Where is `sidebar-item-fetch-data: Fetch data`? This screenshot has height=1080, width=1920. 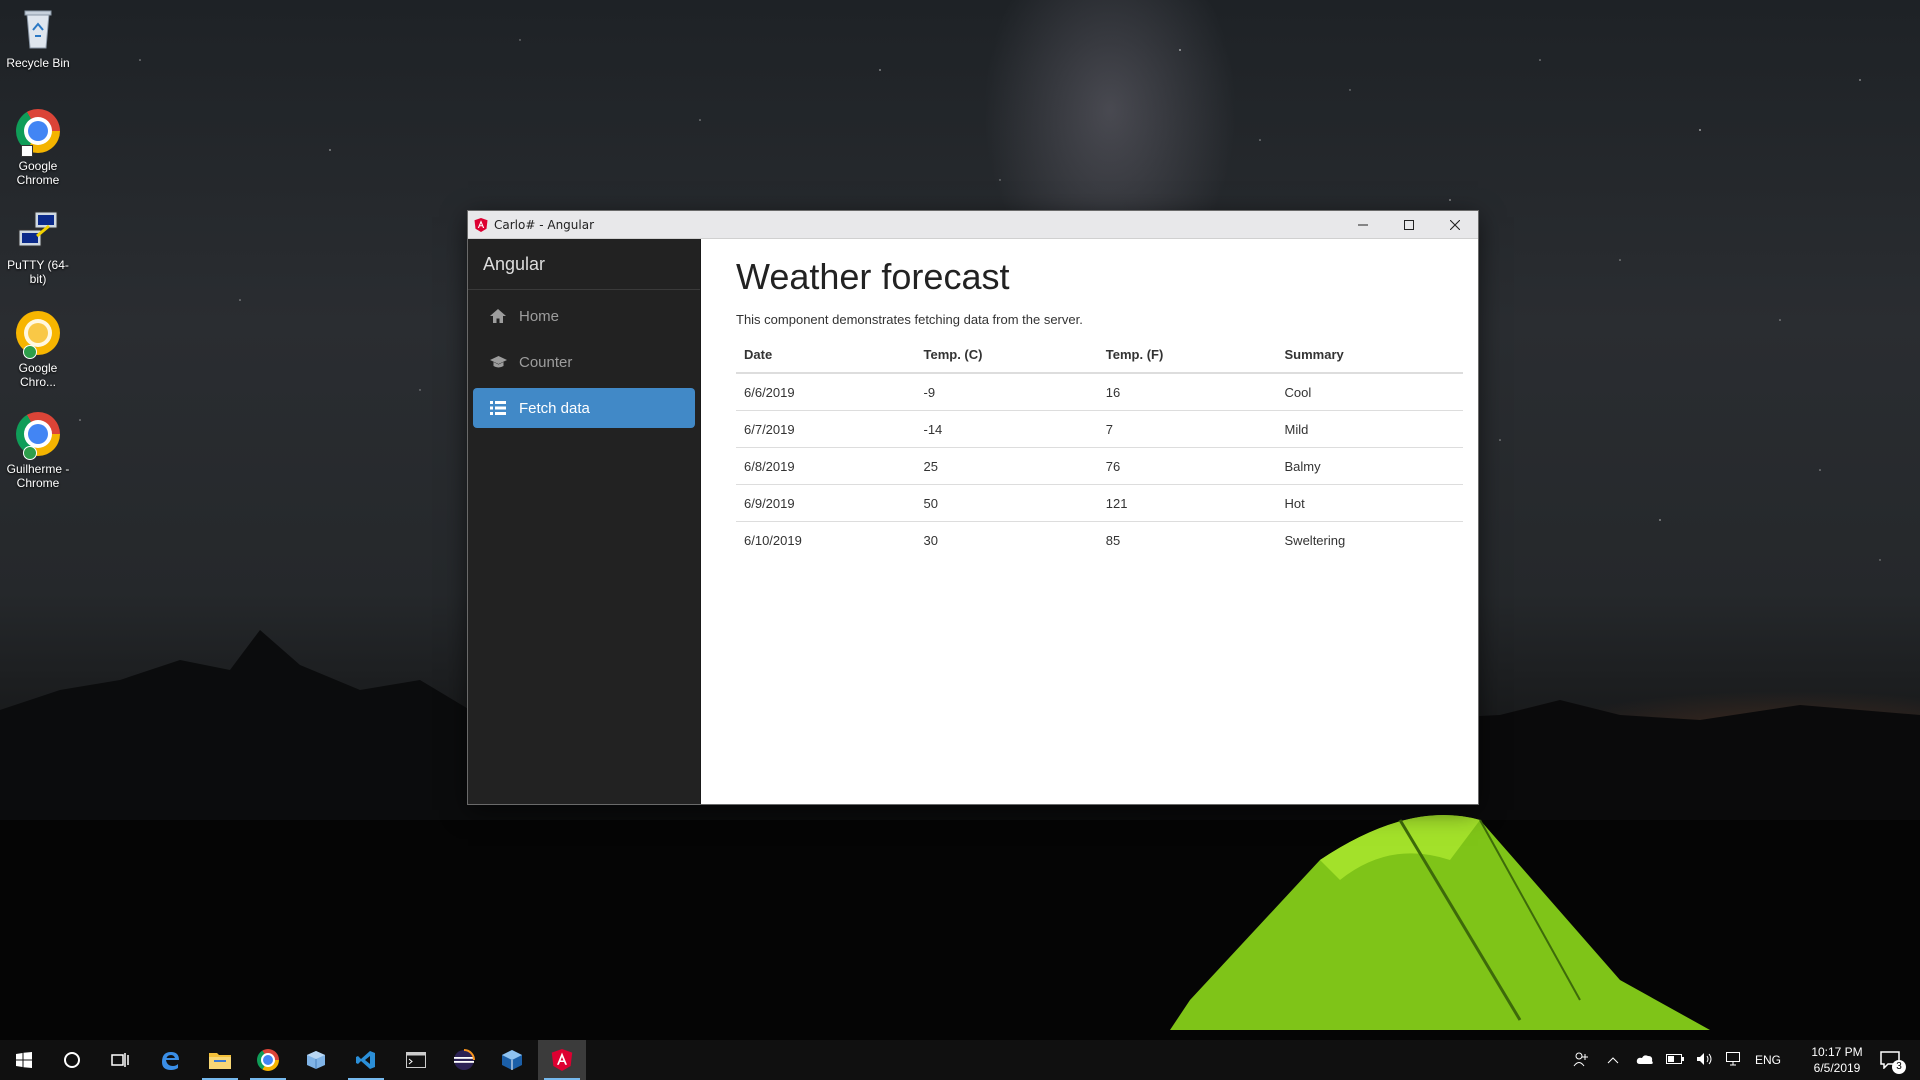
sidebar-item-fetch-data: Fetch data is located at coordinates (584, 408).